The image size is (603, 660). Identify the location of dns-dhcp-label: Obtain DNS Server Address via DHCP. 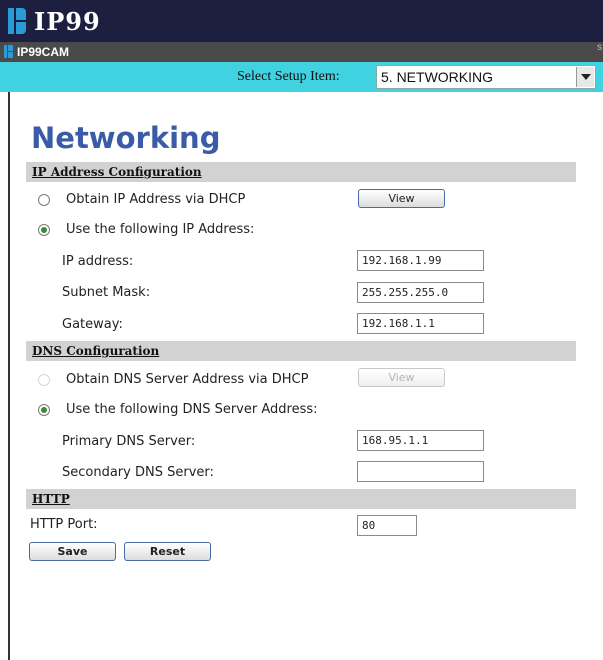
(187, 379).